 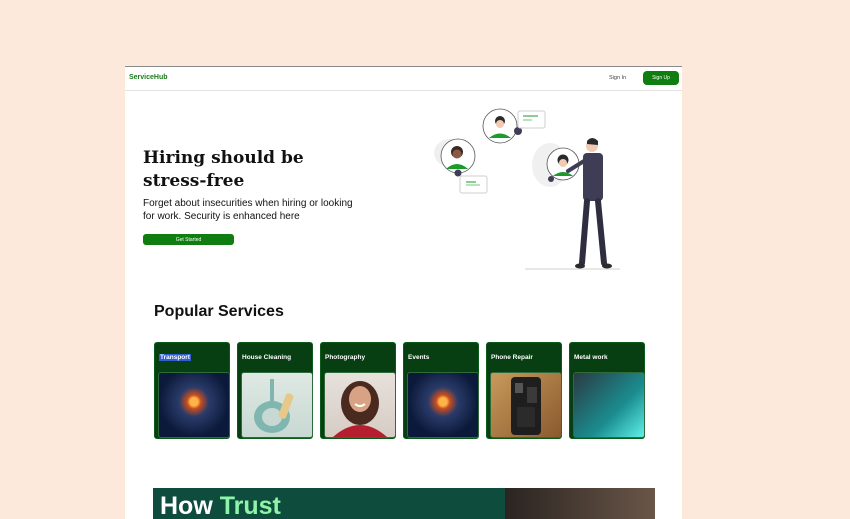 I want to click on banner-heading-white: How, so click(x=186, y=505).